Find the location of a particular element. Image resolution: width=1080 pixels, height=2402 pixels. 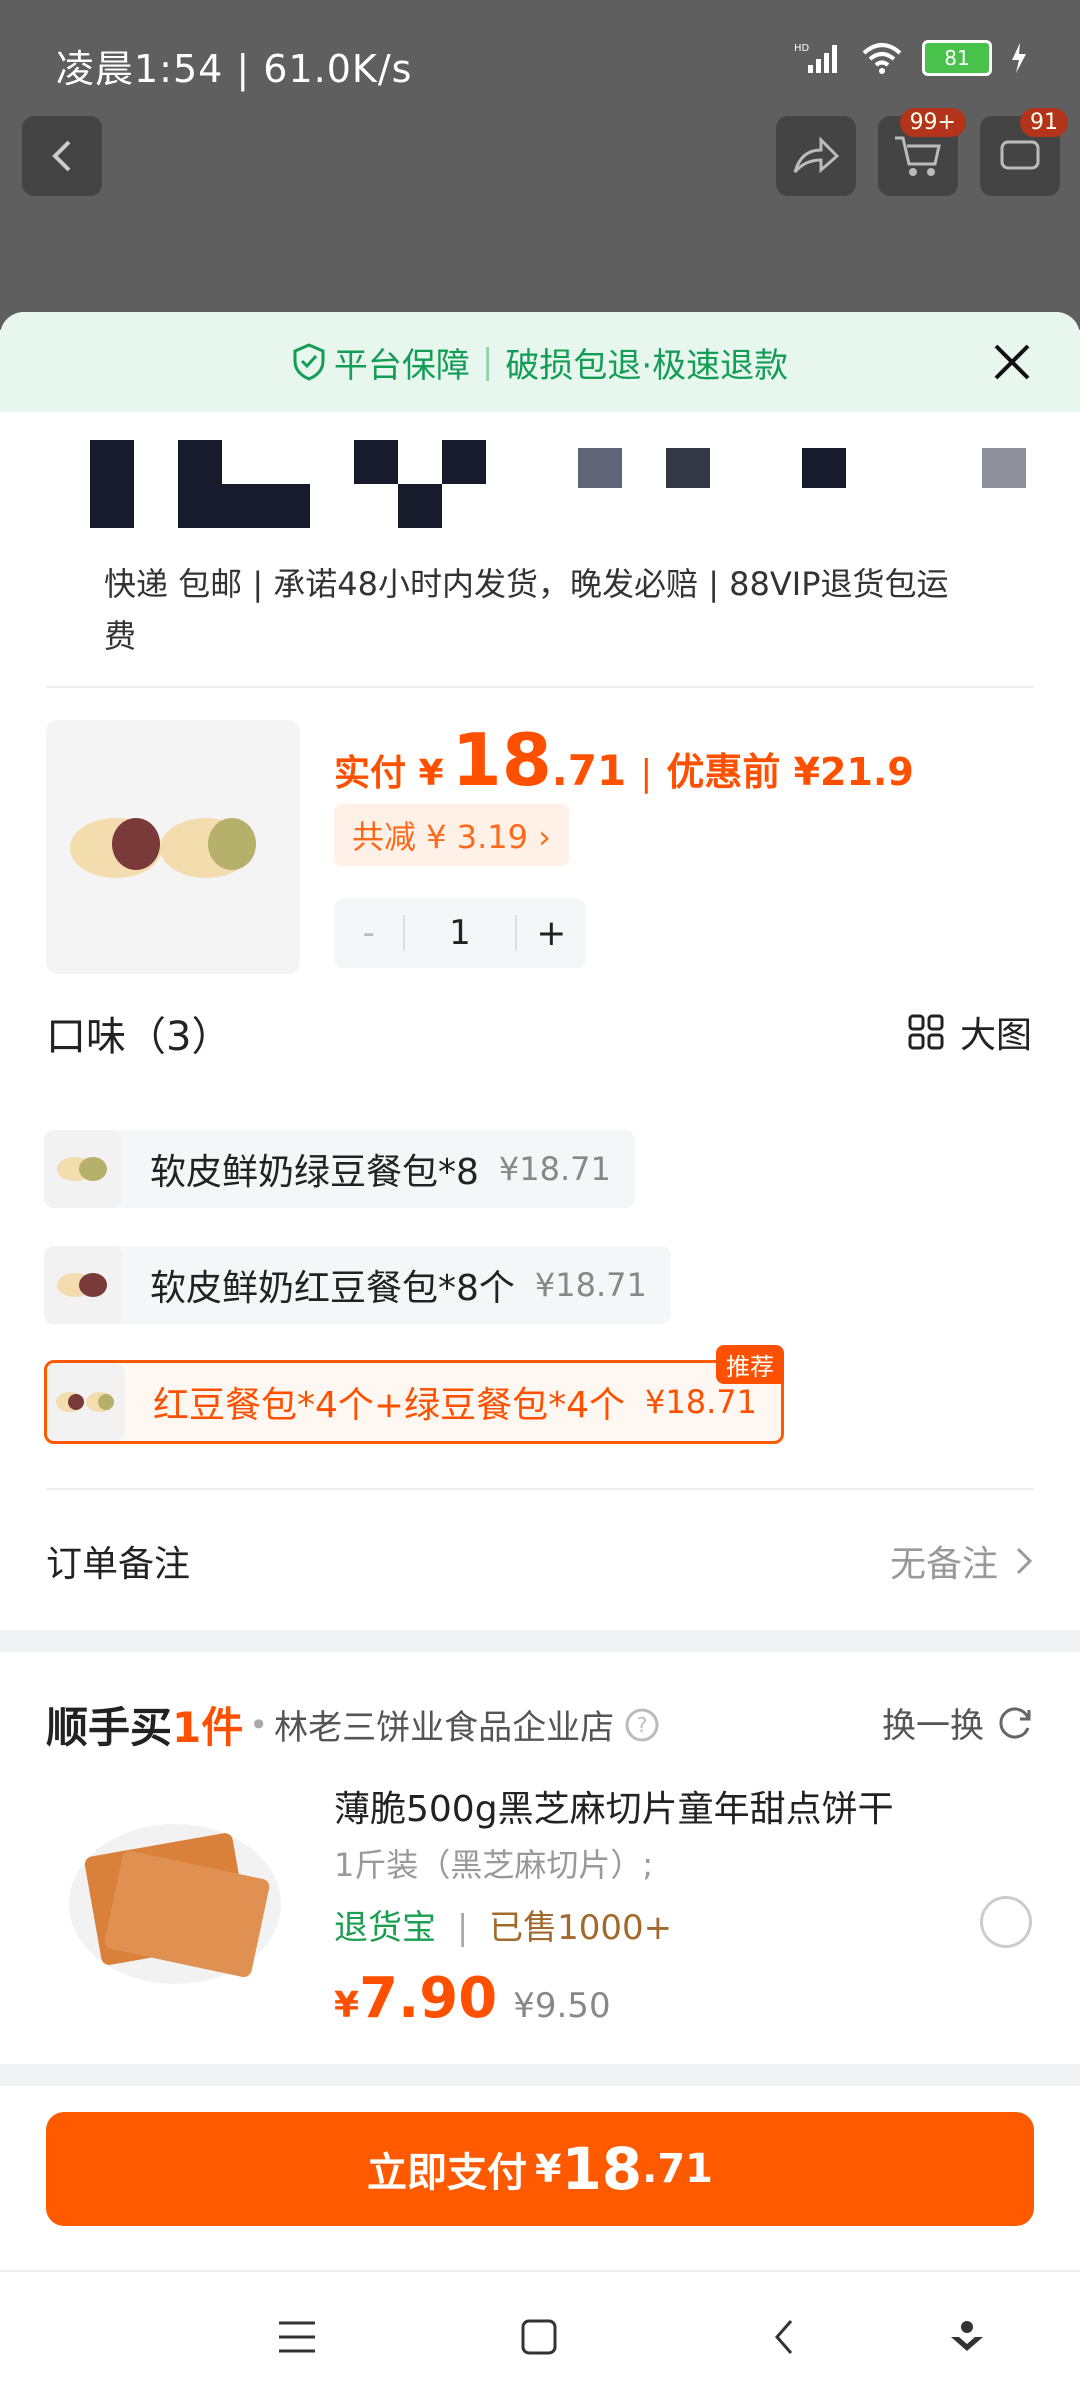

pay-now-button: 立即支付 ¥ 18 .71 is located at coordinates (540, 2169).